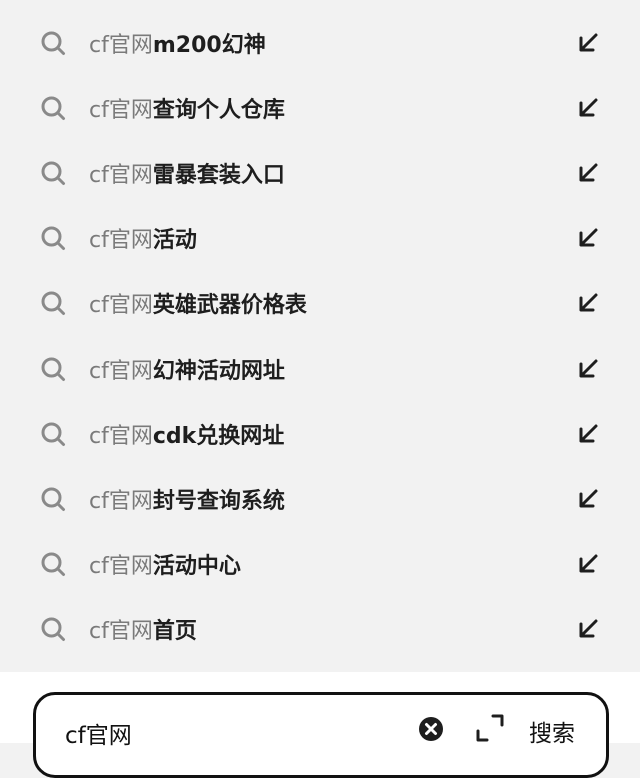 The image size is (640, 778). I want to click on suggestion-suffix: 活动中心, so click(196, 567).